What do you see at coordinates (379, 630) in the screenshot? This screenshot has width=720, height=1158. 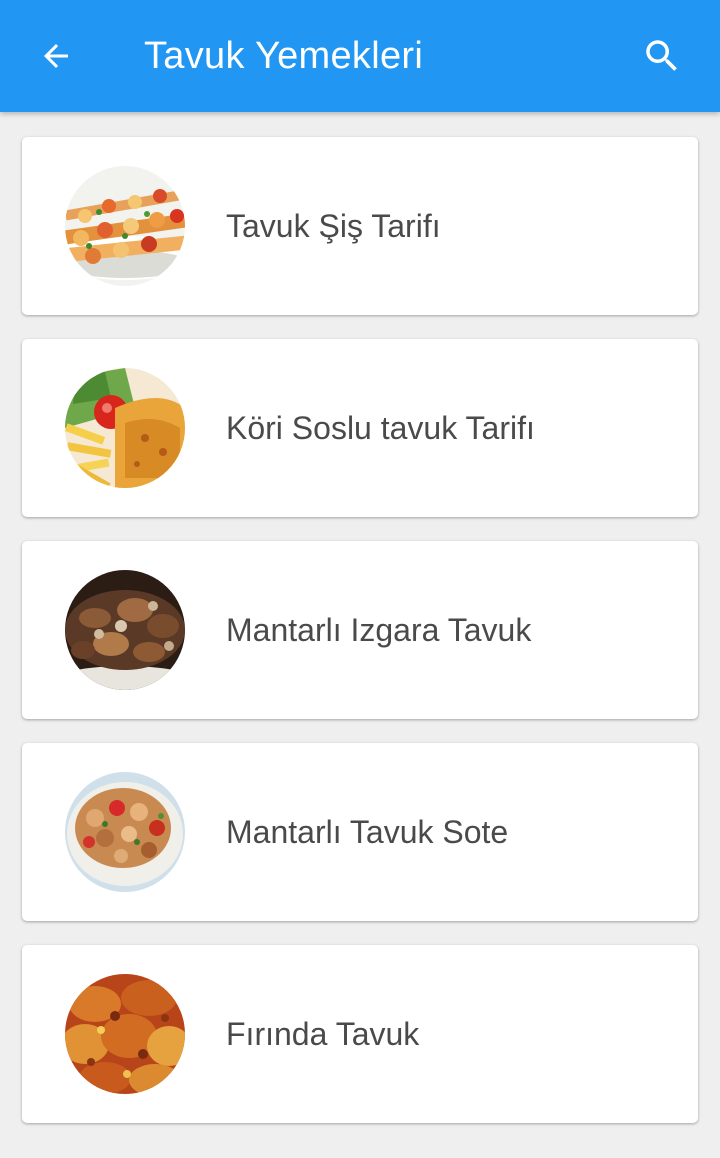 I see `recipe-title: Mantarlı Izgara Tavuk` at bounding box center [379, 630].